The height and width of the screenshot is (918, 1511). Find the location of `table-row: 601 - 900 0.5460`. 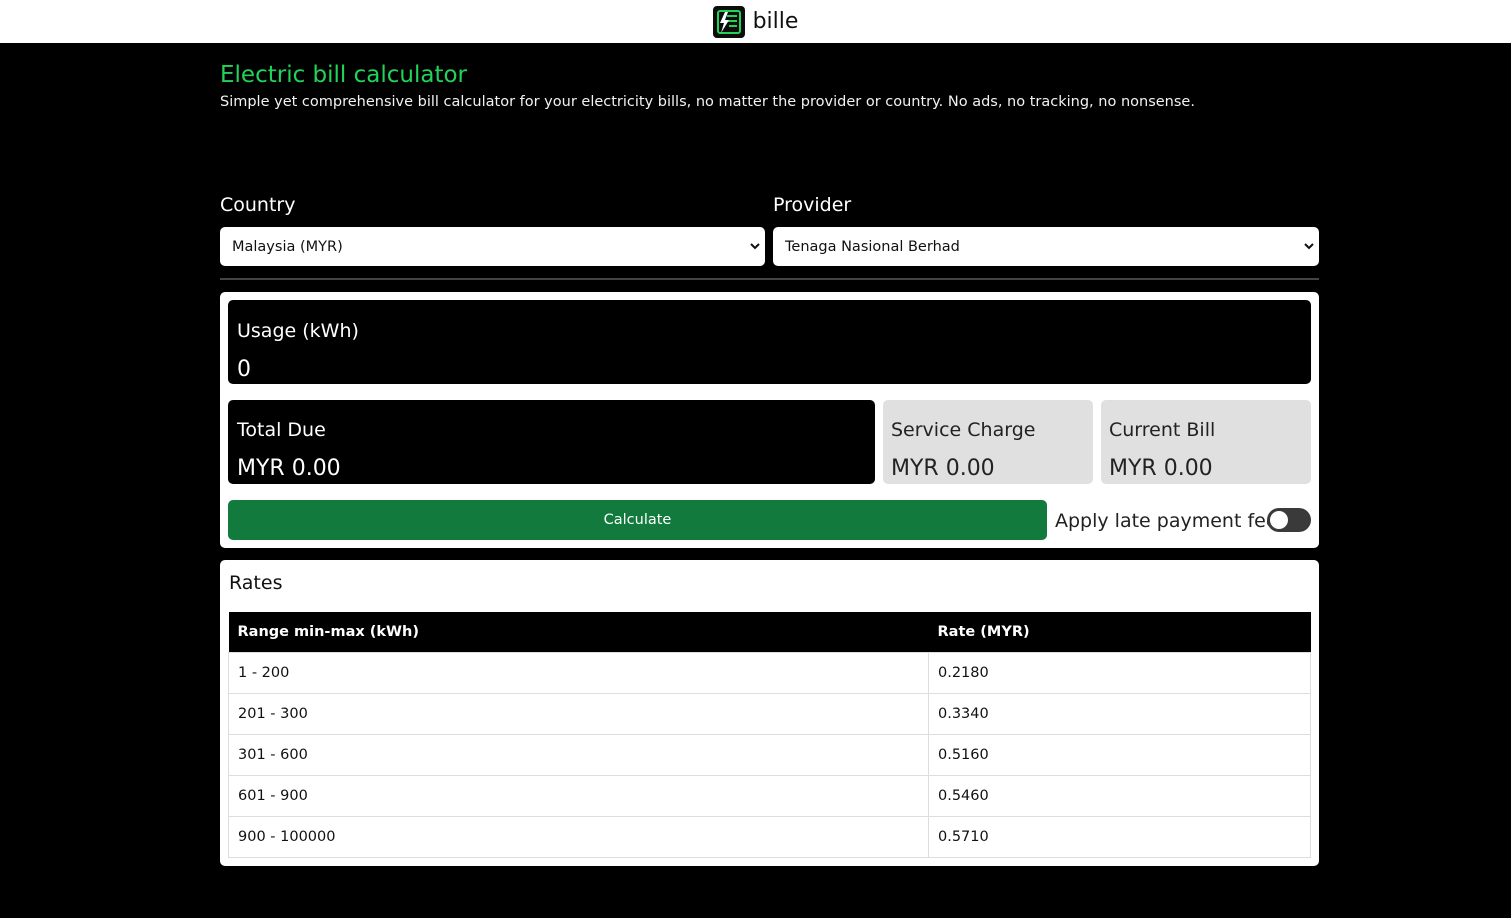

table-row: 601 - 900 0.5460 is located at coordinates (769, 795).